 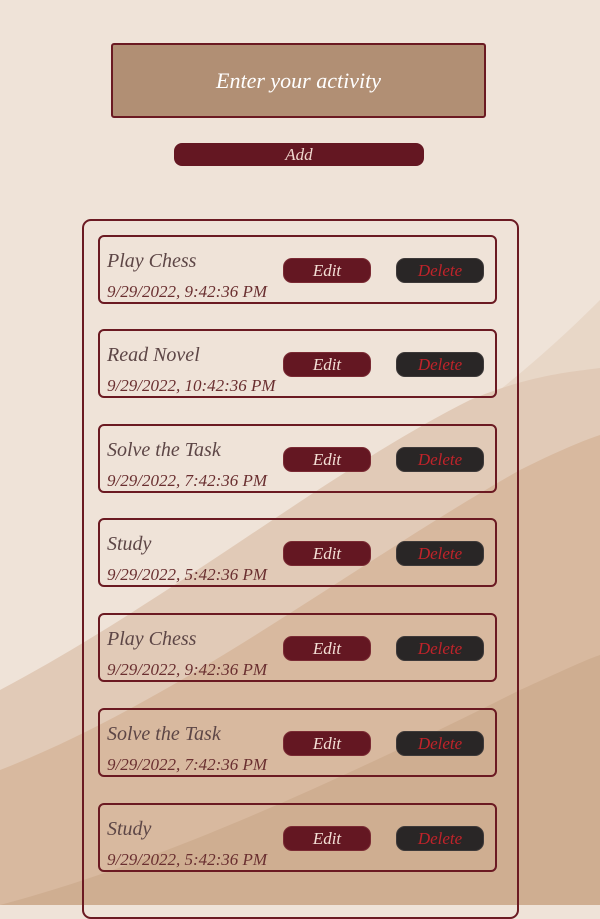 I want to click on add-button: Add, so click(x=299, y=154).